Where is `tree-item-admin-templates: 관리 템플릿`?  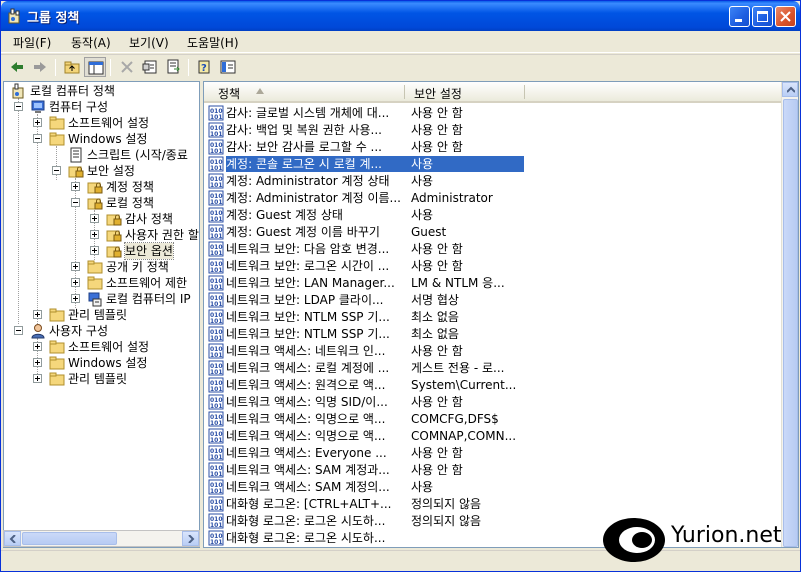 tree-item-admin-templates: 관리 템플릿 is located at coordinates (101, 315).